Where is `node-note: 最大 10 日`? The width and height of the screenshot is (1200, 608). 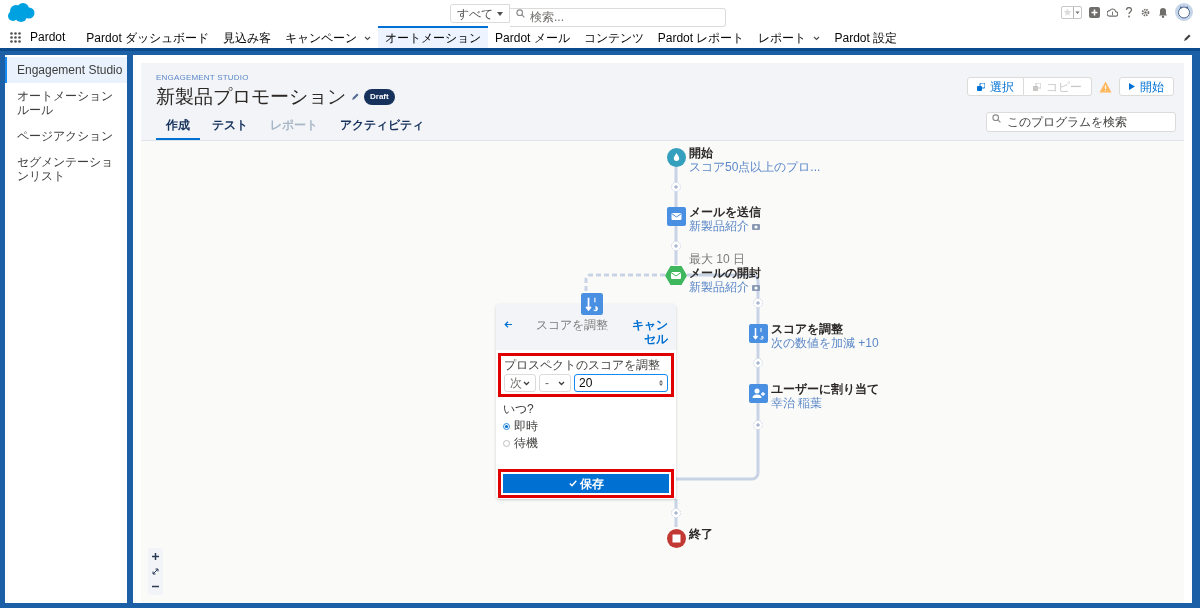 node-note: 最大 10 日 is located at coordinates (717, 259).